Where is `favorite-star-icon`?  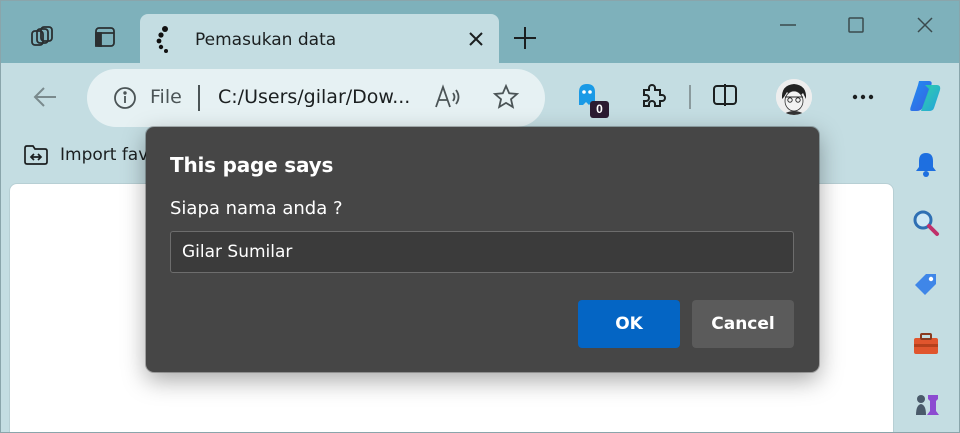 favorite-star-icon is located at coordinates (506, 99).